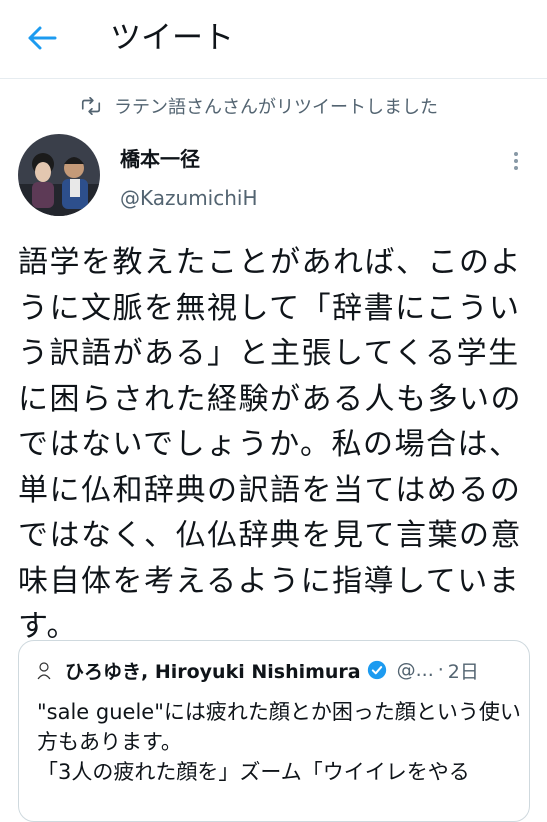 This screenshot has height=822, width=547. Describe the element at coordinates (189, 198) in the screenshot. I see `author-handle: @KazumichiH` at that location.